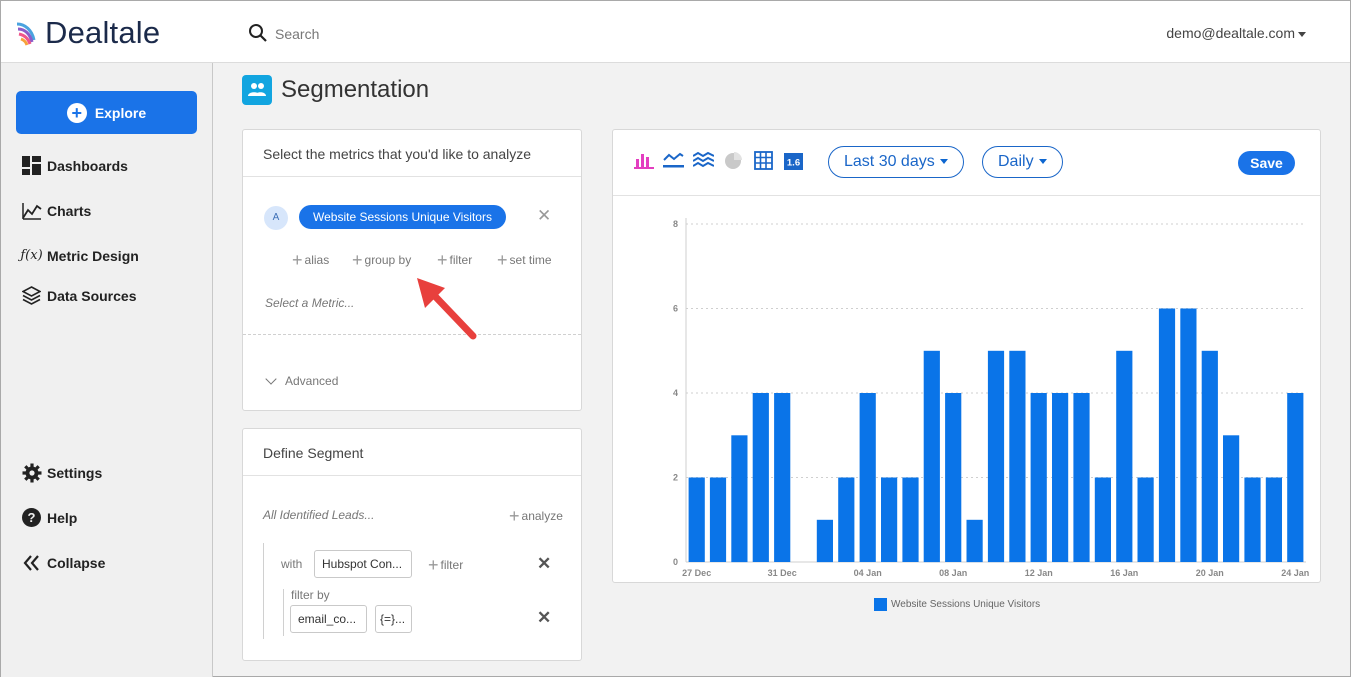 The width and height of the screenshot is (1351, 677). I want to click on set-time-option: + set time, so click(524, 260).